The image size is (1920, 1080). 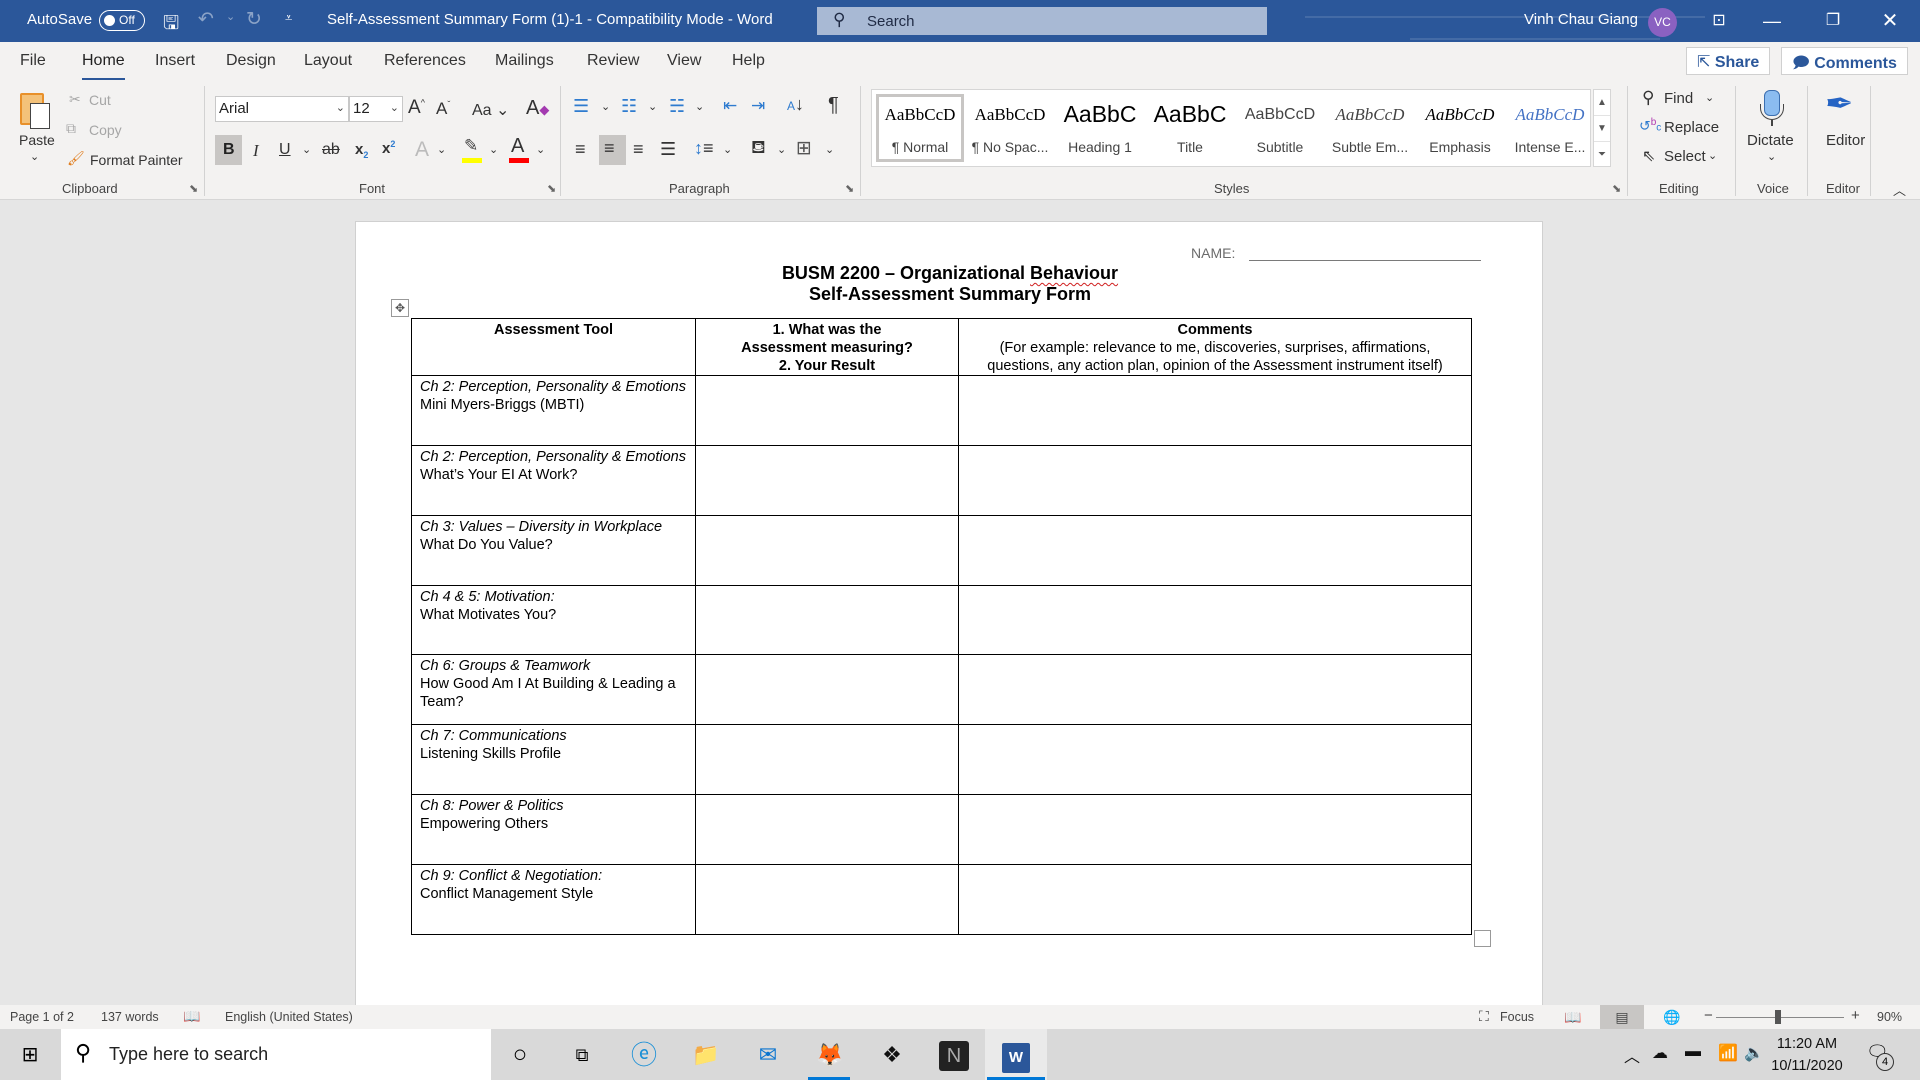 What do you see at coordinates (288, 18) in the screenshot?
I see `customize-qat-icon: ⩡` at bounding box center [288, 18].